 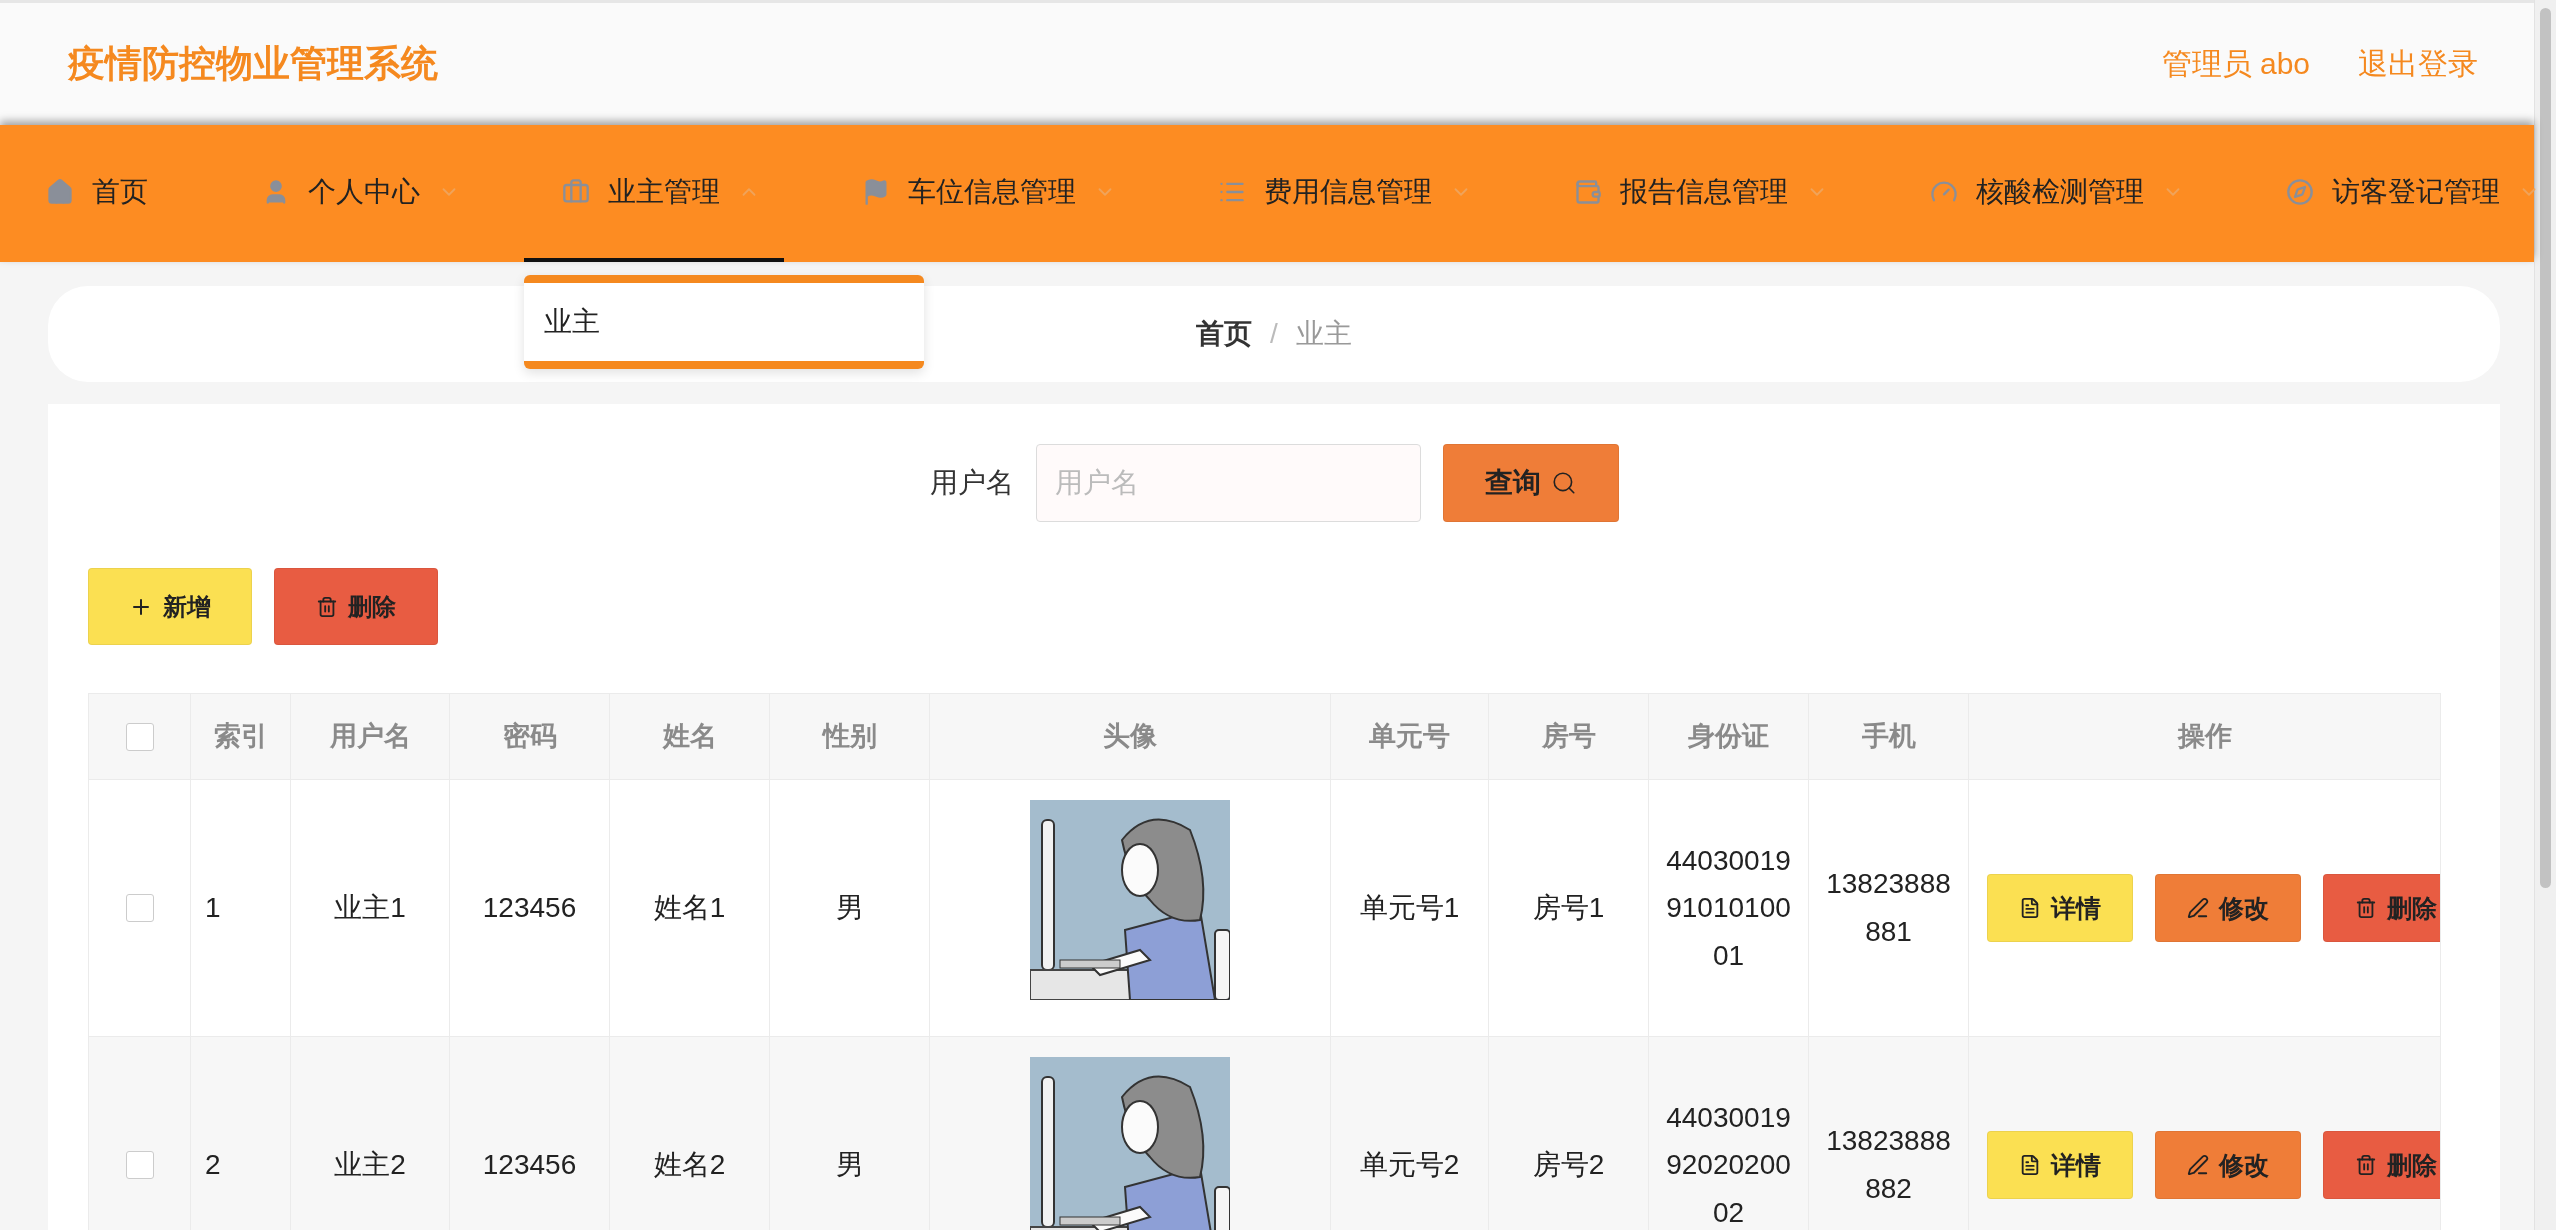 I want to click on scrollbar, so click(x=2545, y=615).